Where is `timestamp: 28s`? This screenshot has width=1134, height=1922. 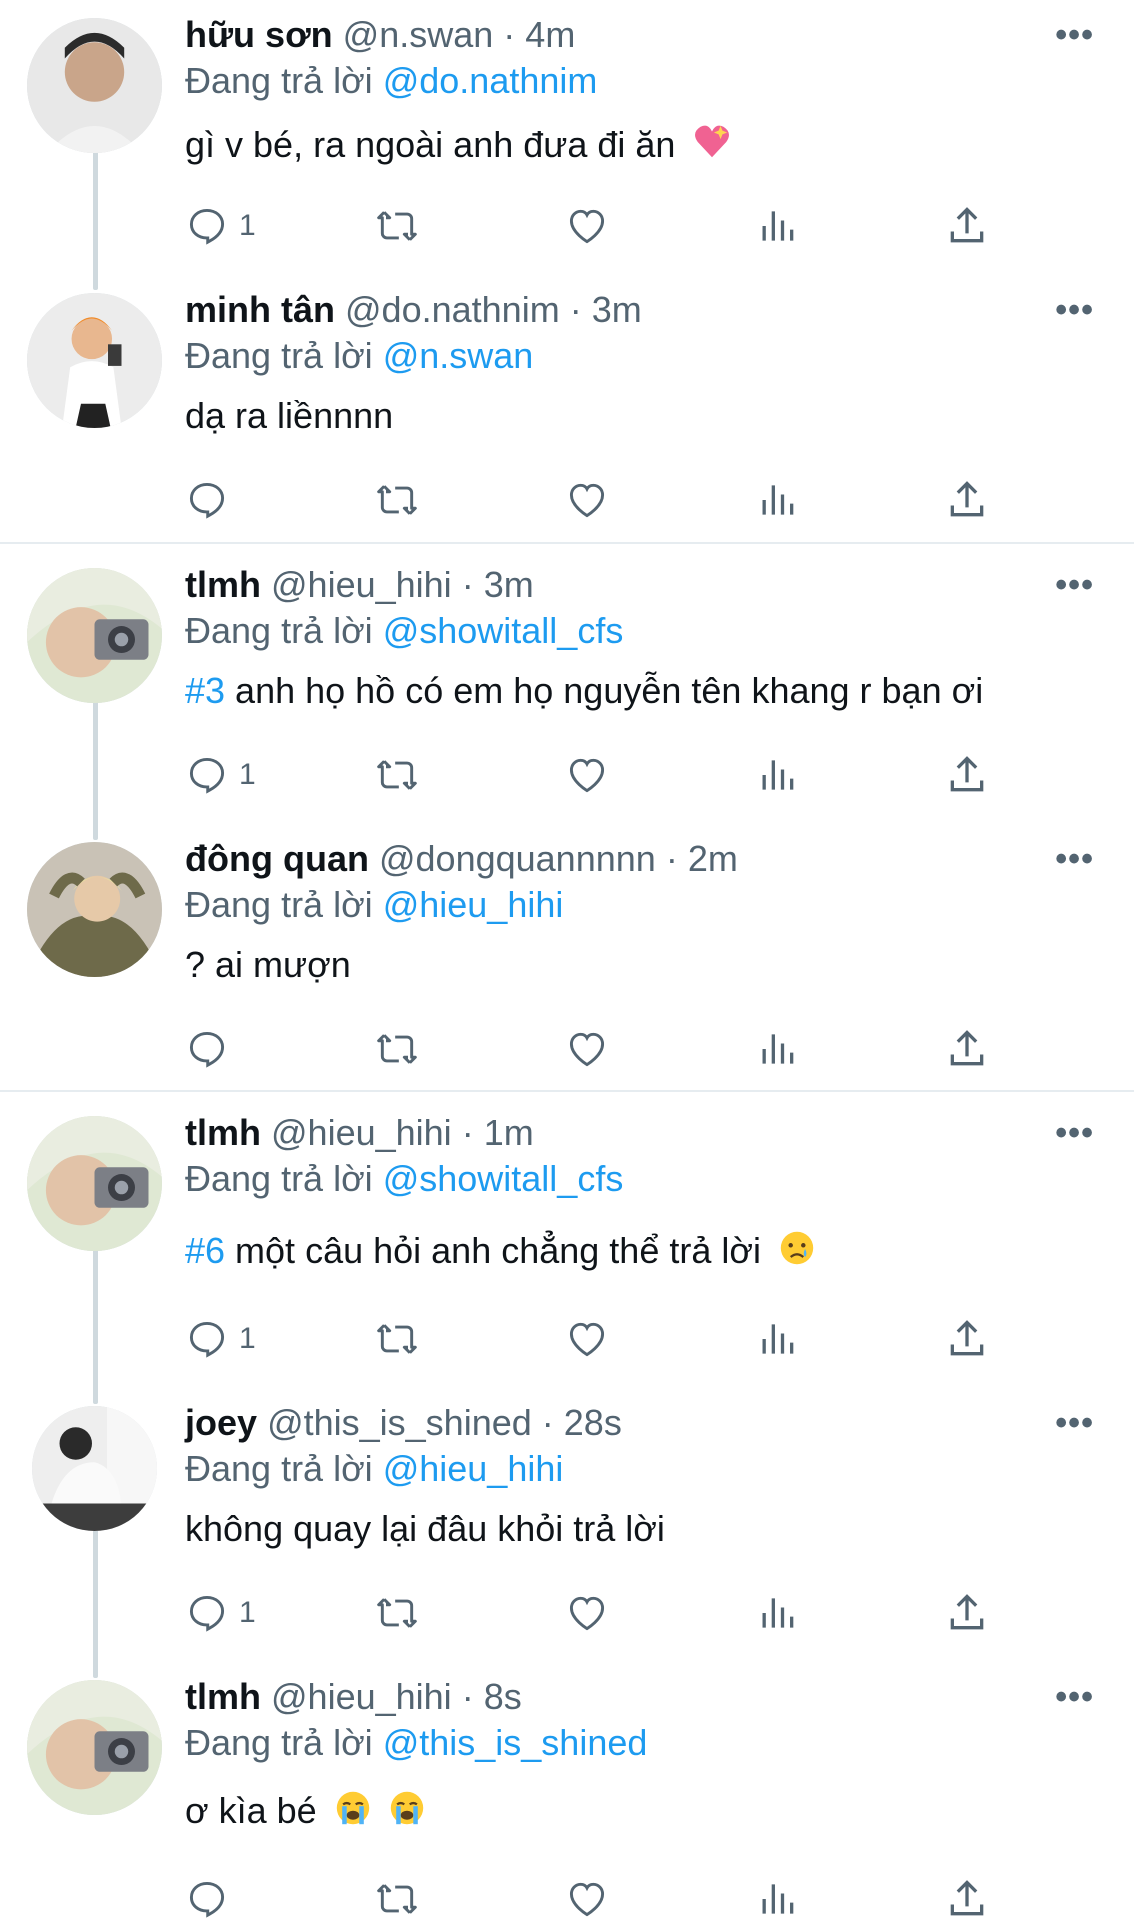
timestamp: 28s is located at coordinates (593, 1422).